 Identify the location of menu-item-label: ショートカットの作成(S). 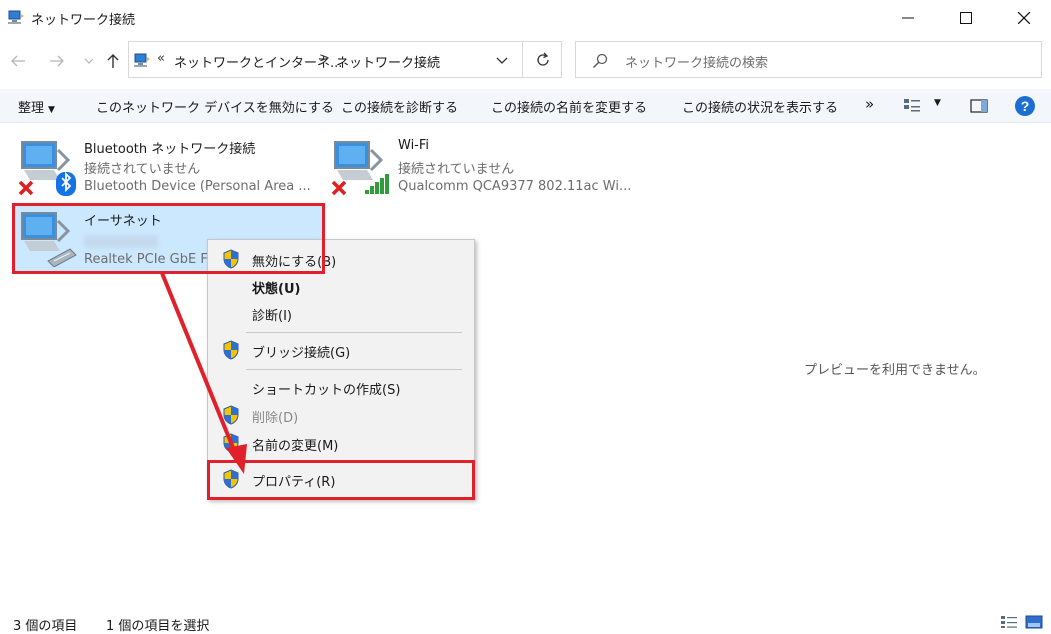
(326, 390).